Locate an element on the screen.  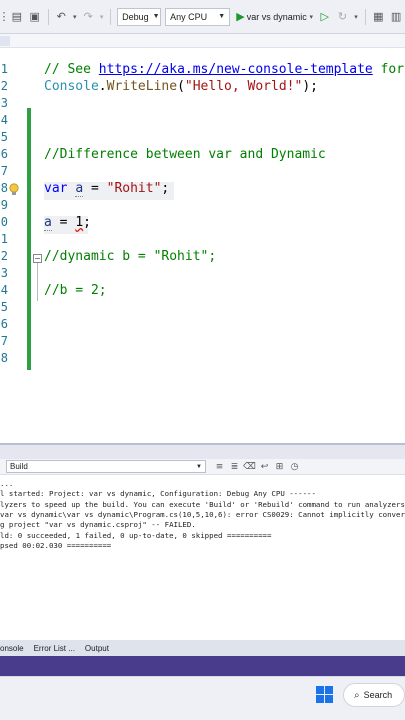
run-dropdown-icon: ▾ is located at coordinates (311, 17).